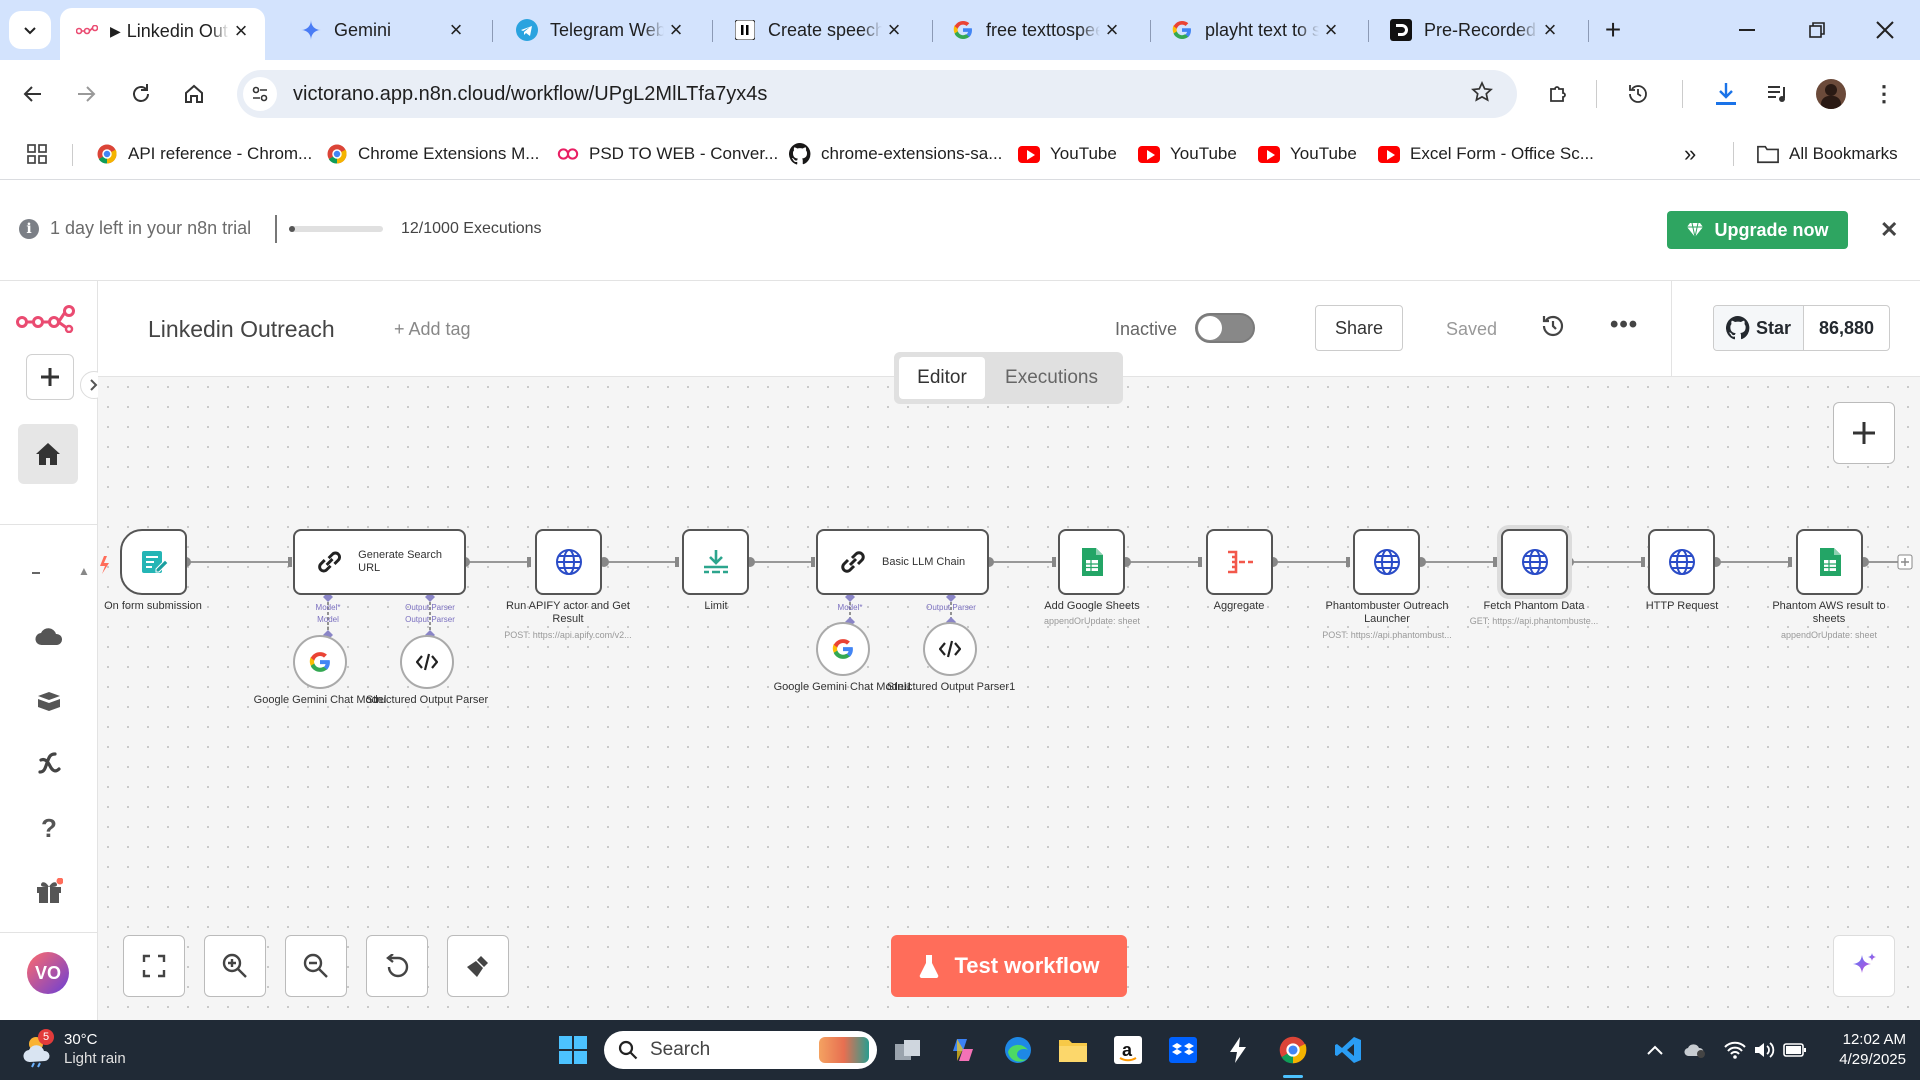 The image size is (1920, 1080). I want to click on edge-icon, so click(1018, 1050).